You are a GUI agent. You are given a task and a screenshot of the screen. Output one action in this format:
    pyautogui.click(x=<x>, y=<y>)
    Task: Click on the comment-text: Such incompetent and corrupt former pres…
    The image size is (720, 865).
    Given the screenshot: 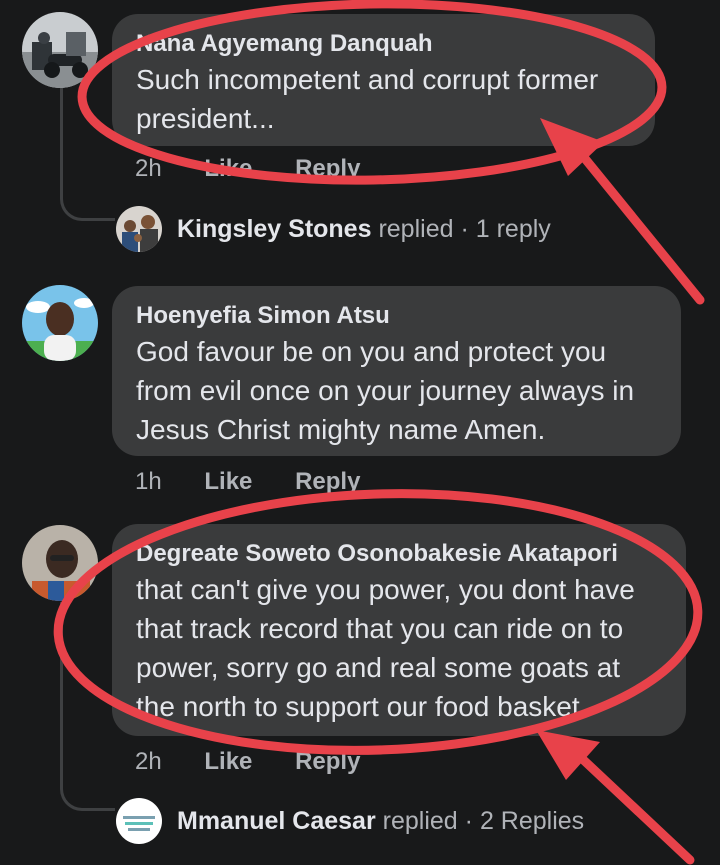 What is the action you would take?
    pyautogui.click(x=367, y=99)
    